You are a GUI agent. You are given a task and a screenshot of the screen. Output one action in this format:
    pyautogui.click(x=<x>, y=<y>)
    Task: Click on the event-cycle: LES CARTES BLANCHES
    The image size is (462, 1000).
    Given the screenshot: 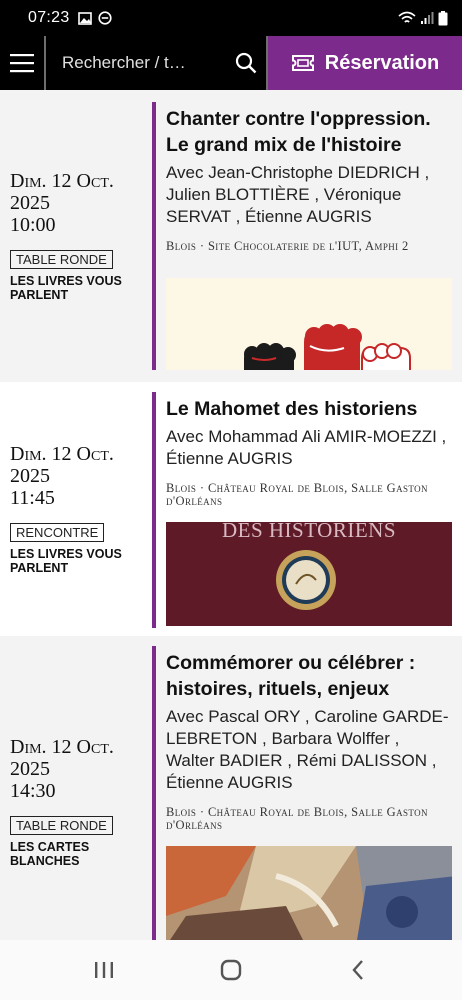 What is the action you would take?
    pyautogui.click(x=50, y=854)
    